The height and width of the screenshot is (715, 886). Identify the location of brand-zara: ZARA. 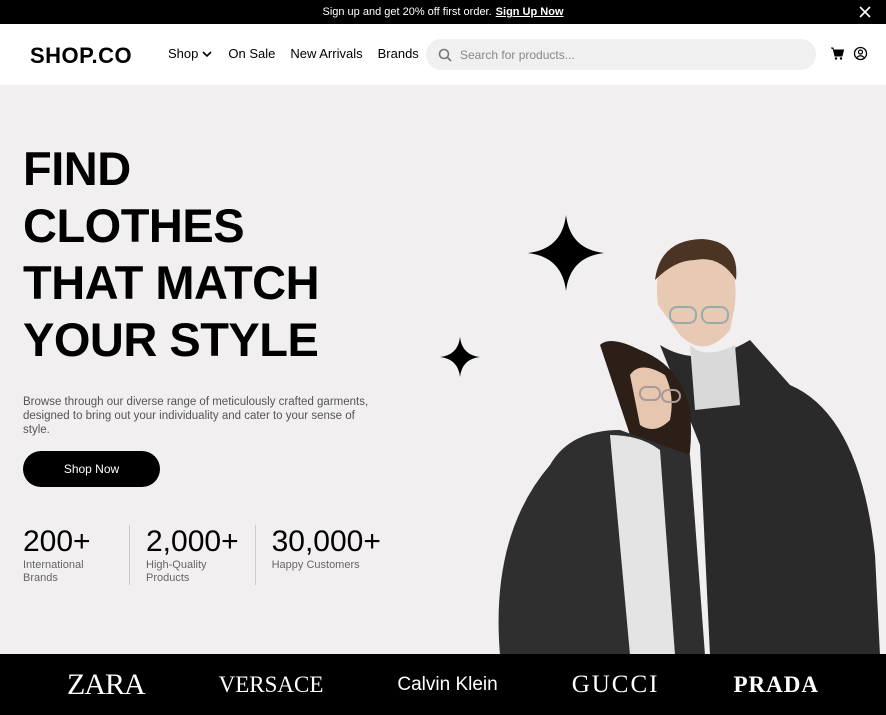
(106, 685).